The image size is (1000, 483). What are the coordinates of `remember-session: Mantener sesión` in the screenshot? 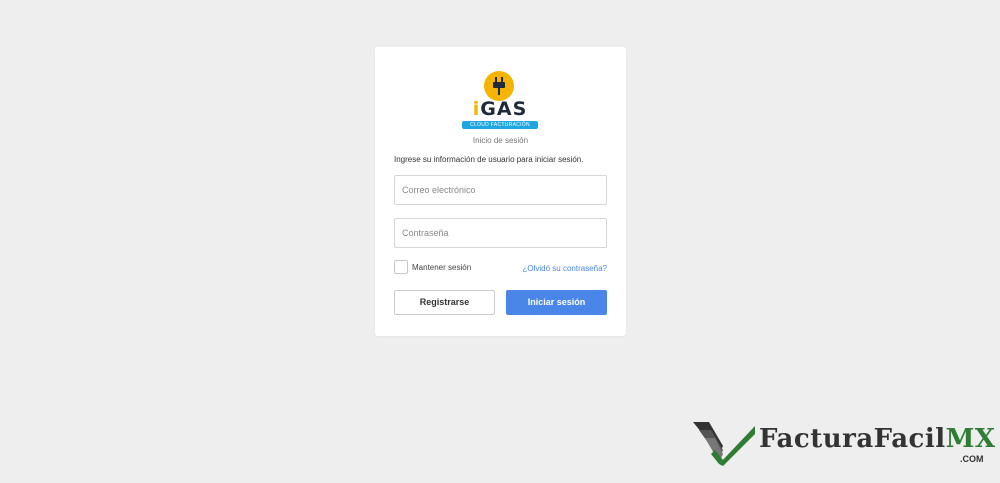 It's located at (432, 267).